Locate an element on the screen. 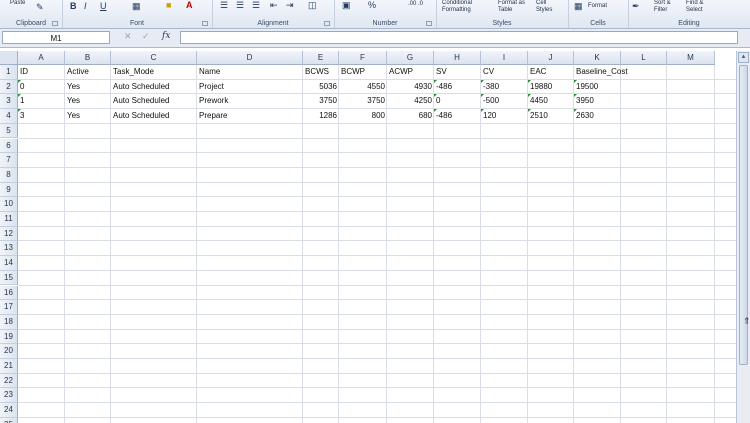 Image resolution: width=750 pixels, height=423 pixels. conditional-formatting-button: Conditional Formatting is located at coordinates (464, 7).